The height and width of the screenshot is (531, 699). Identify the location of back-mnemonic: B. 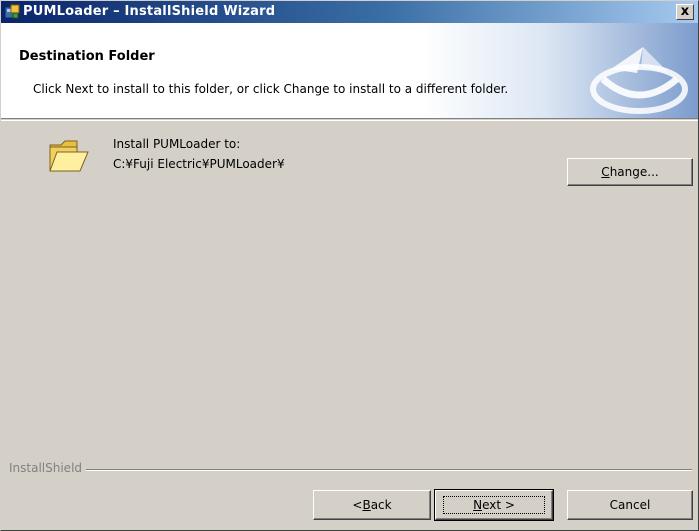
(366, 505).